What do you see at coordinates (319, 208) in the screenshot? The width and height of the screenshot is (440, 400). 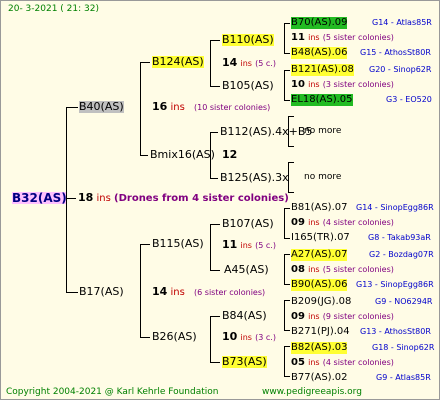 I see `gen4-node: B81(AS).07` at bounding box center [319, 208].